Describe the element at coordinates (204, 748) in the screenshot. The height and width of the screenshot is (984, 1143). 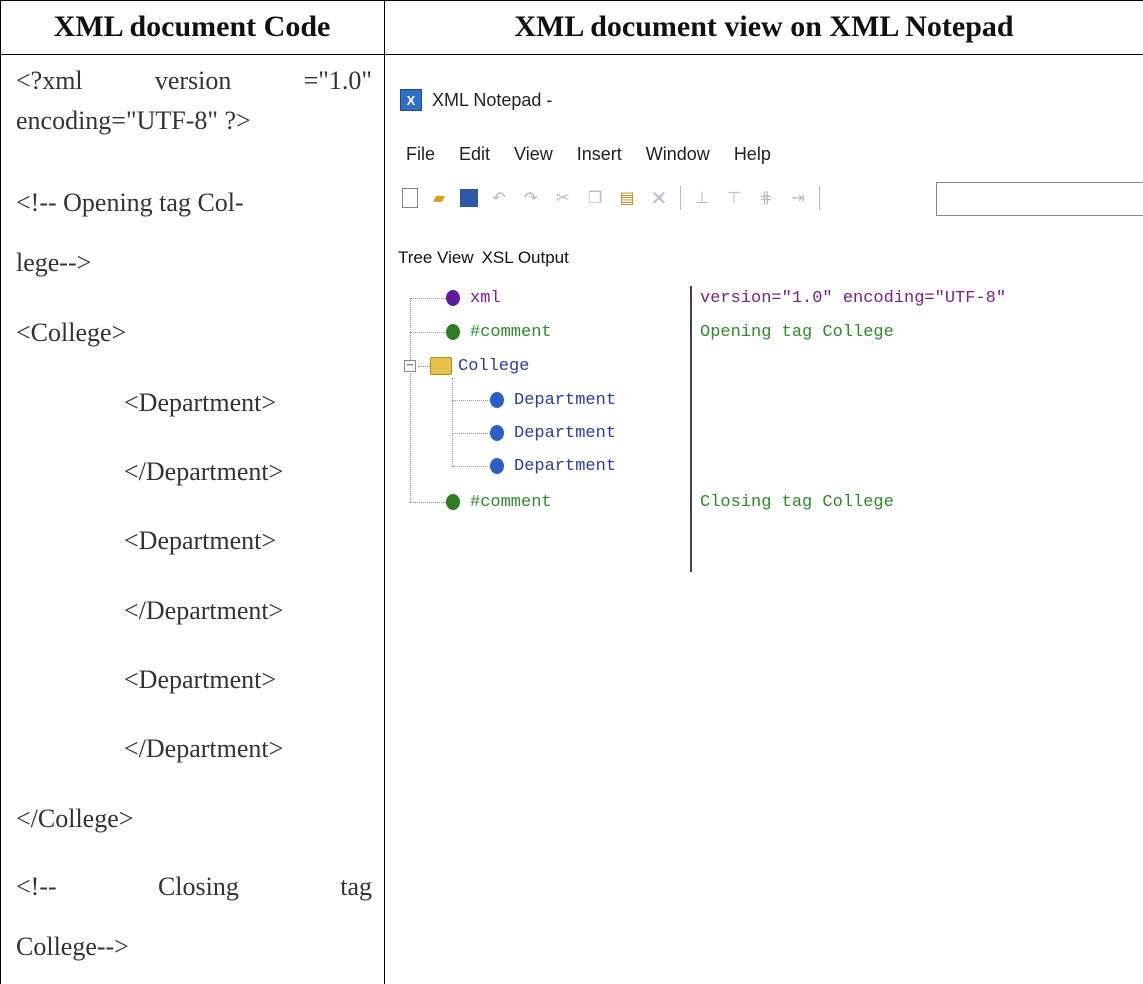
I see `code-line-11: </Department>` at that location.